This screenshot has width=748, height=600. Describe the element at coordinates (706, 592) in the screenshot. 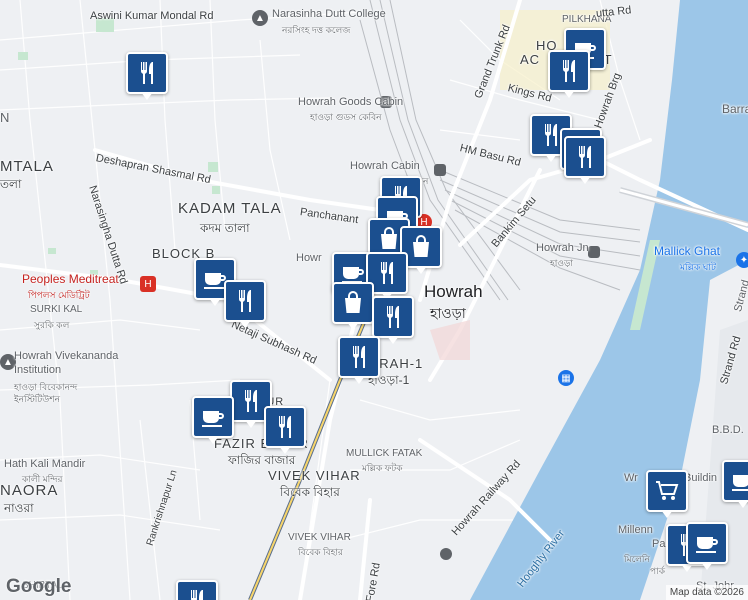

I see `map-attribution: Map data ©2026` at that location.